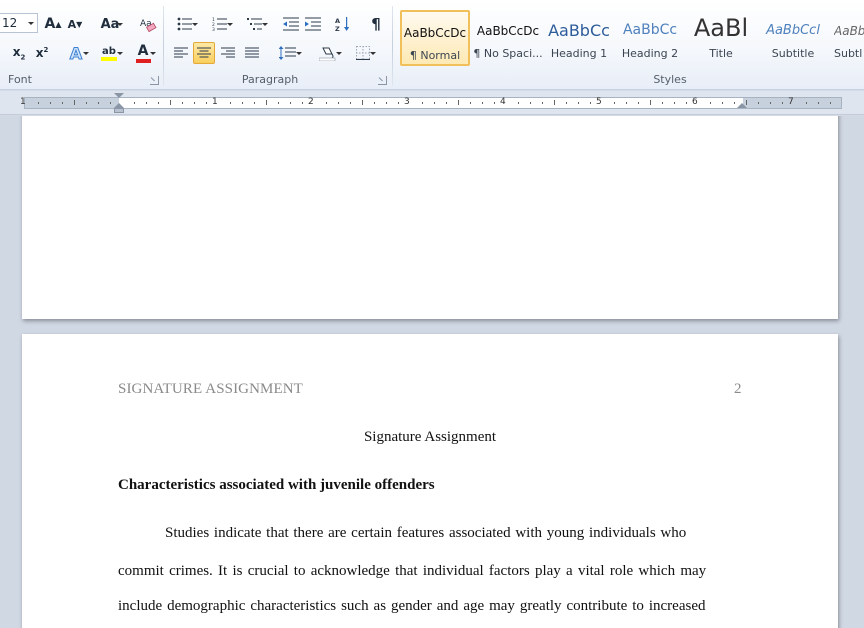 Image resolution: width=864 pixels, height=628 pixels. Describe the element at coordinates (793, 30) in the screenshot. I see `style-preview: AaBbCcl` at that location.